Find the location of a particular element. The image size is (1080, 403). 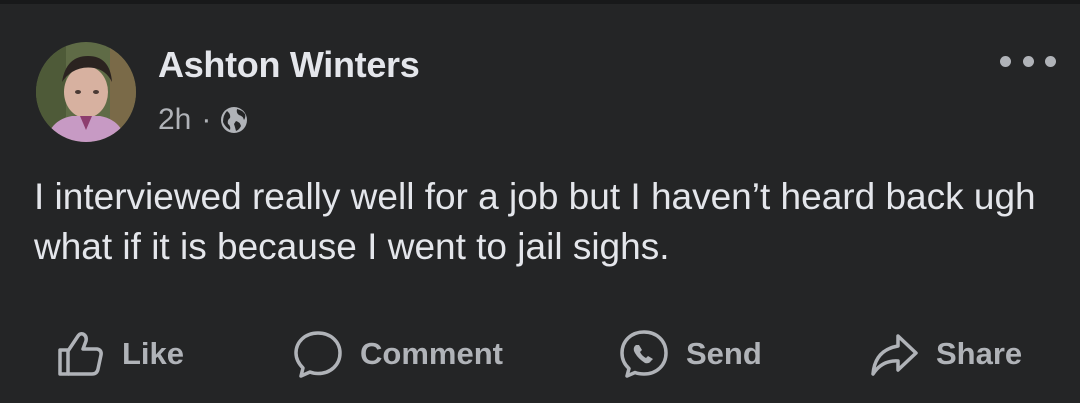

like-label: Like is located at coordinates (153, 353).